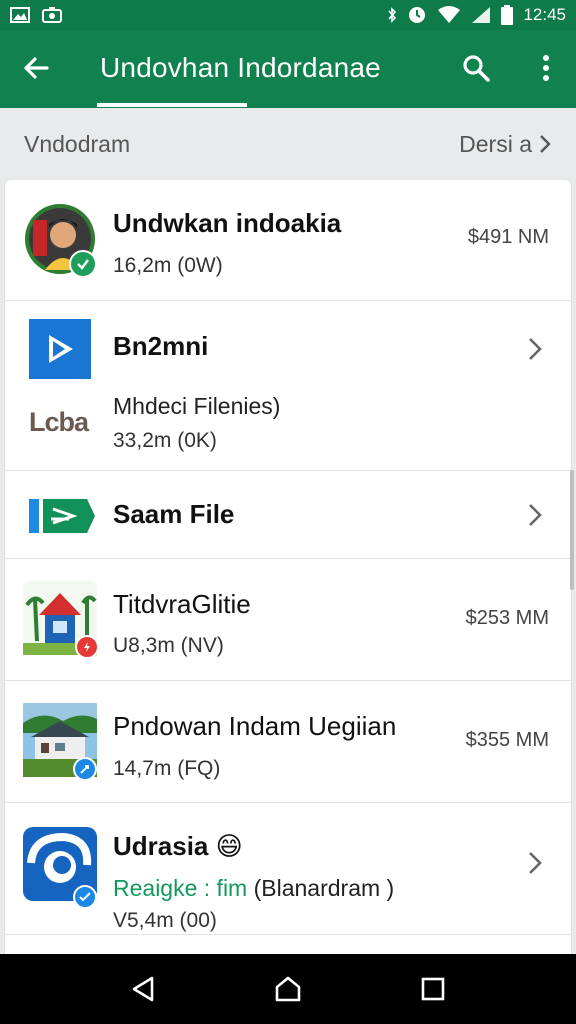  I want to click on scrollbar, so click(572, 530).